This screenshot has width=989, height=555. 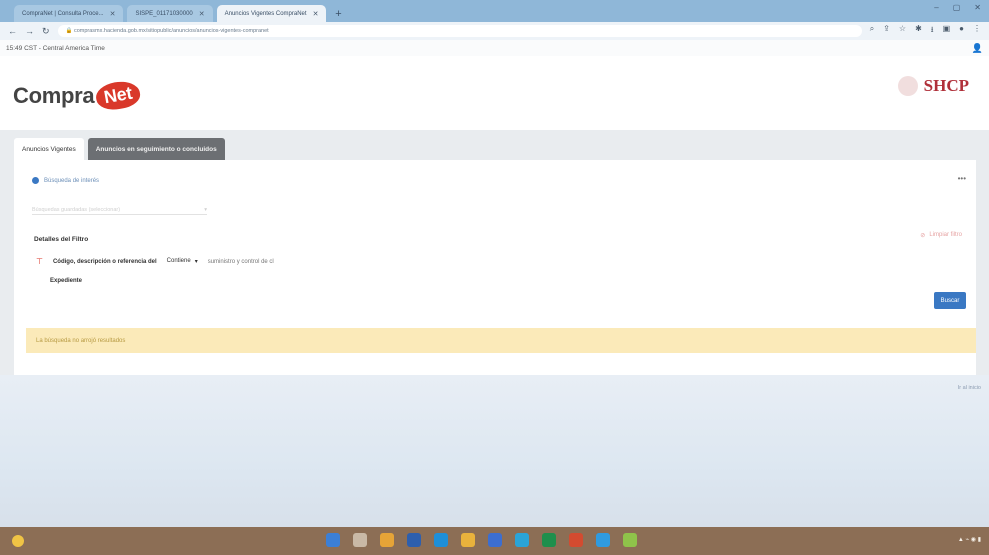 I want to click on filter-field-line2: Expediente, so click(x=66, y=281).